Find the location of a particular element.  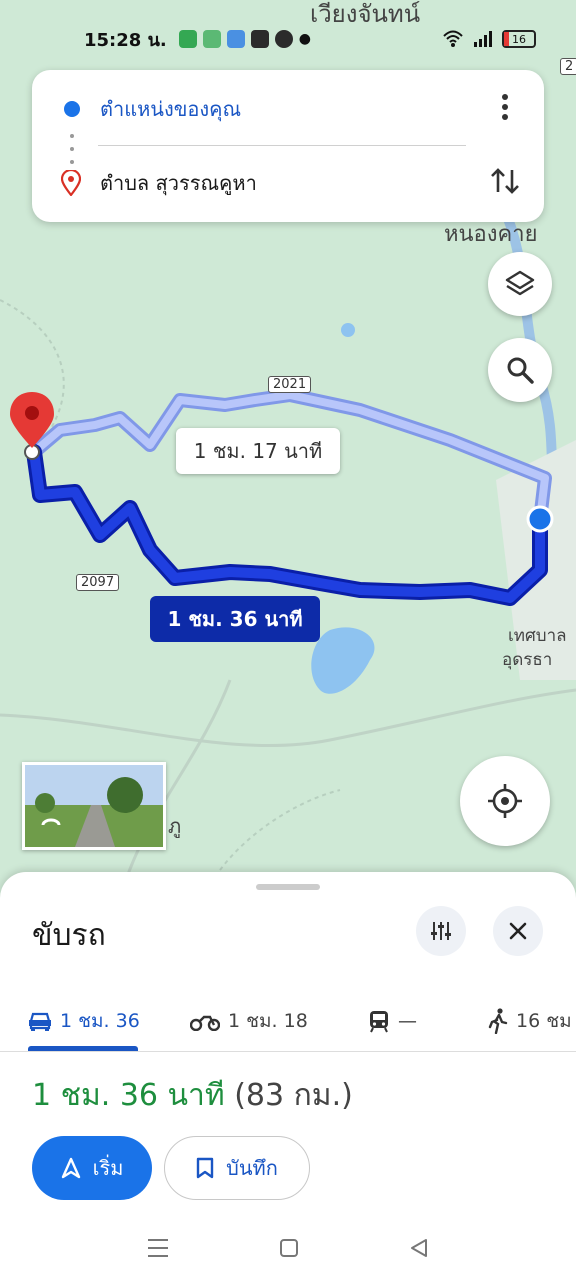

destination-text: ตำบล สุวรรณคูหา is located at coordinates (178, 183).